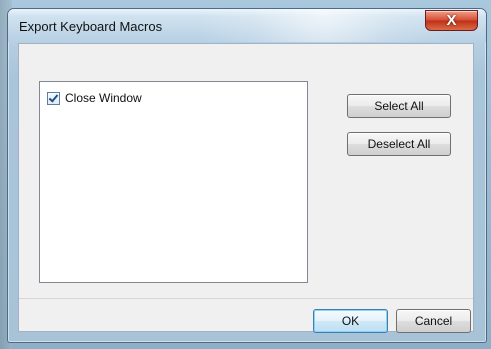  What do you see at coordinates (53, 98) in the screenshot?
I see `checkbox-icon` at bounding box center [53, 98].